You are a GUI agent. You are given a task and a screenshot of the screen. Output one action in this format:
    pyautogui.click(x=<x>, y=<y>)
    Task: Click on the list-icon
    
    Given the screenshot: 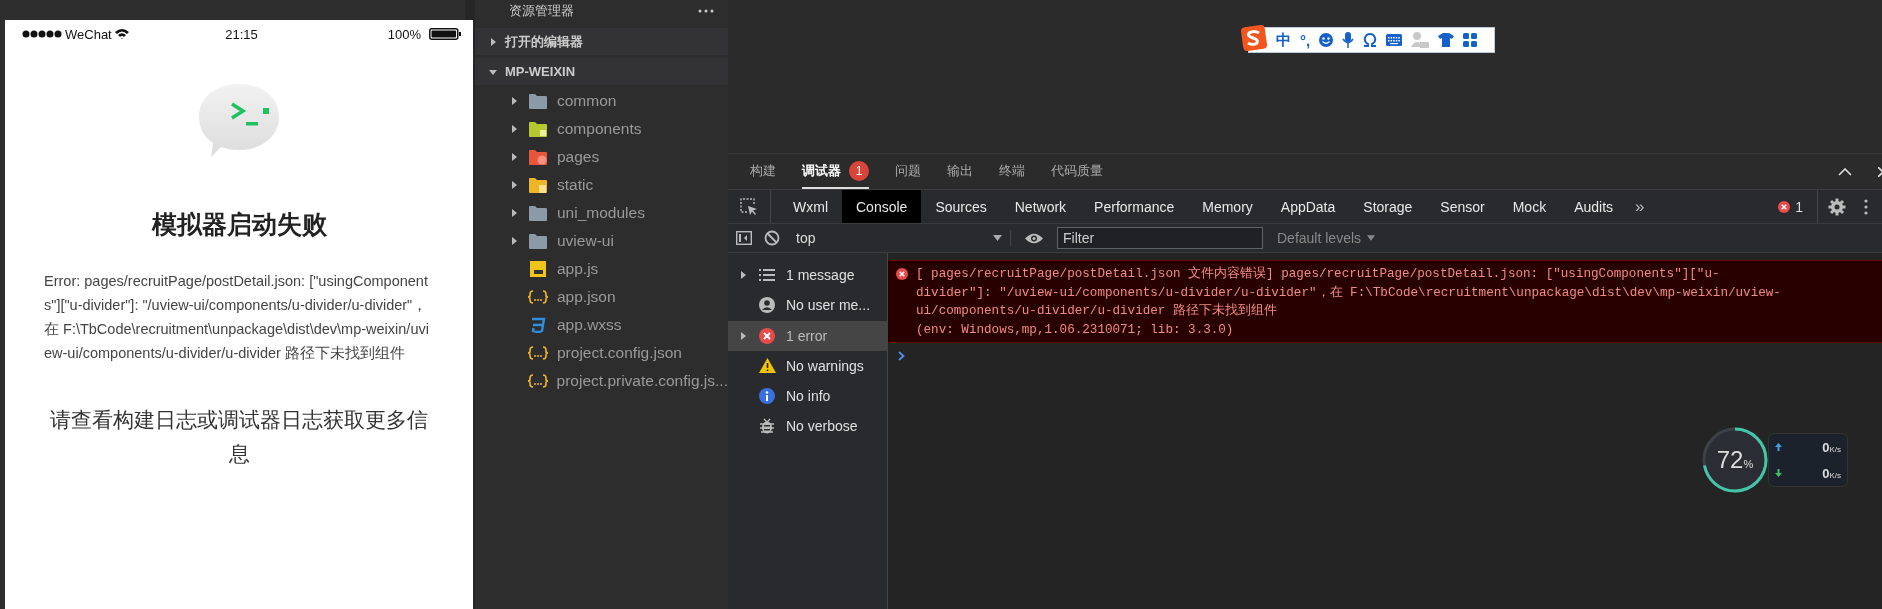 What is the action you would take?
    pyautogui.click(x=767, y=275)
    